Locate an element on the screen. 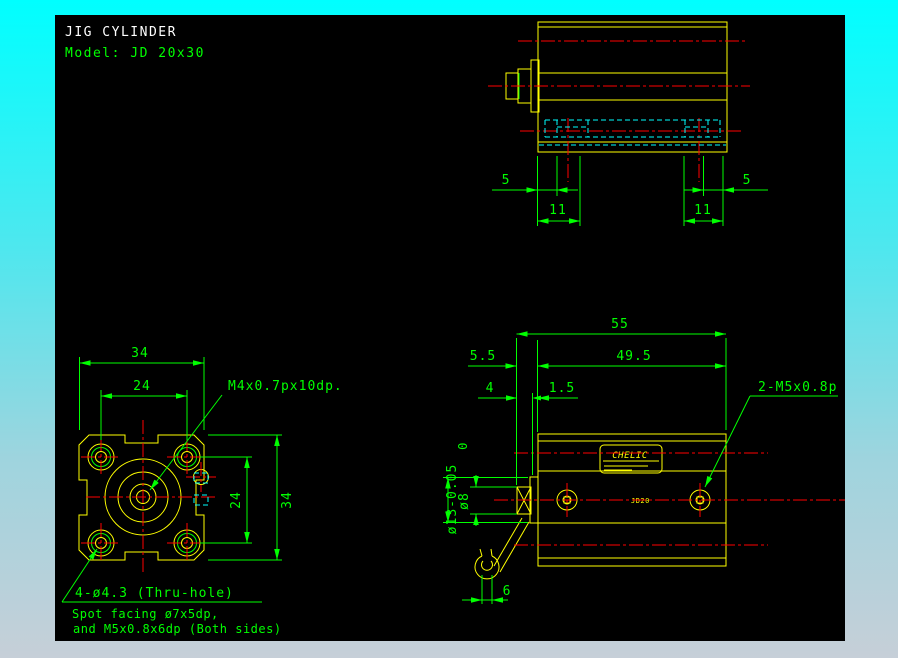 The height and width of the screenshot is (658, 898). wrench-symbol is located at coordinates (502, 548).